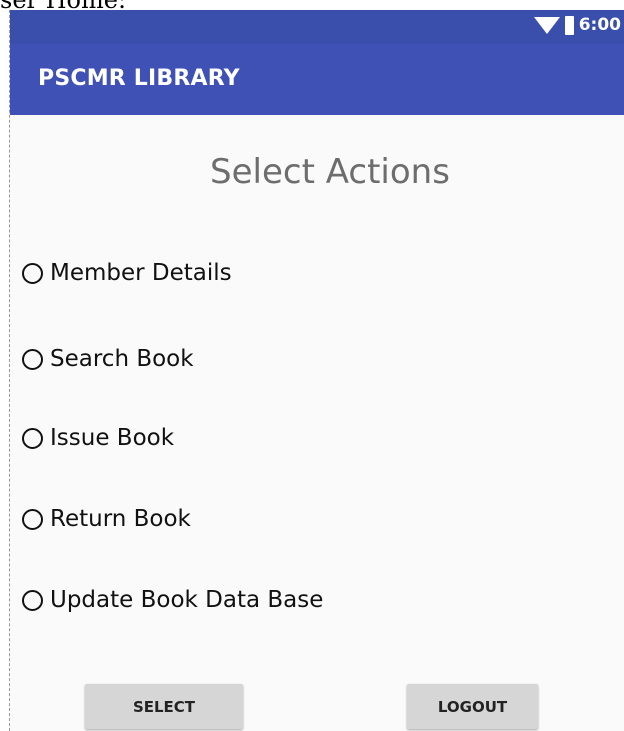 This screenshot has height=731, width=624. I want to click on app-bar: PSCMR LIBRARY, so click(317, 79).